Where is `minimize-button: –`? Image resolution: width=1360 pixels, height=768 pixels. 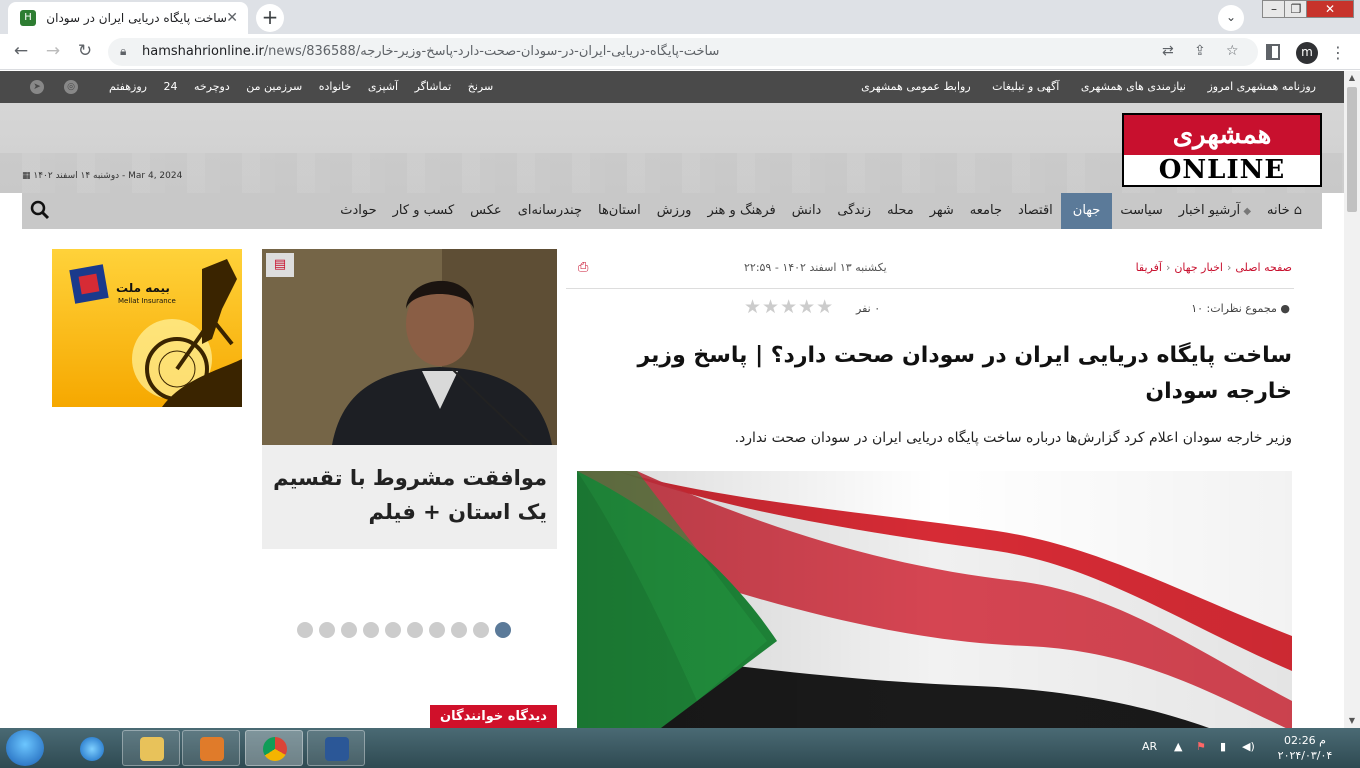 minimize-button: – is located at coordinates (1274, 9).